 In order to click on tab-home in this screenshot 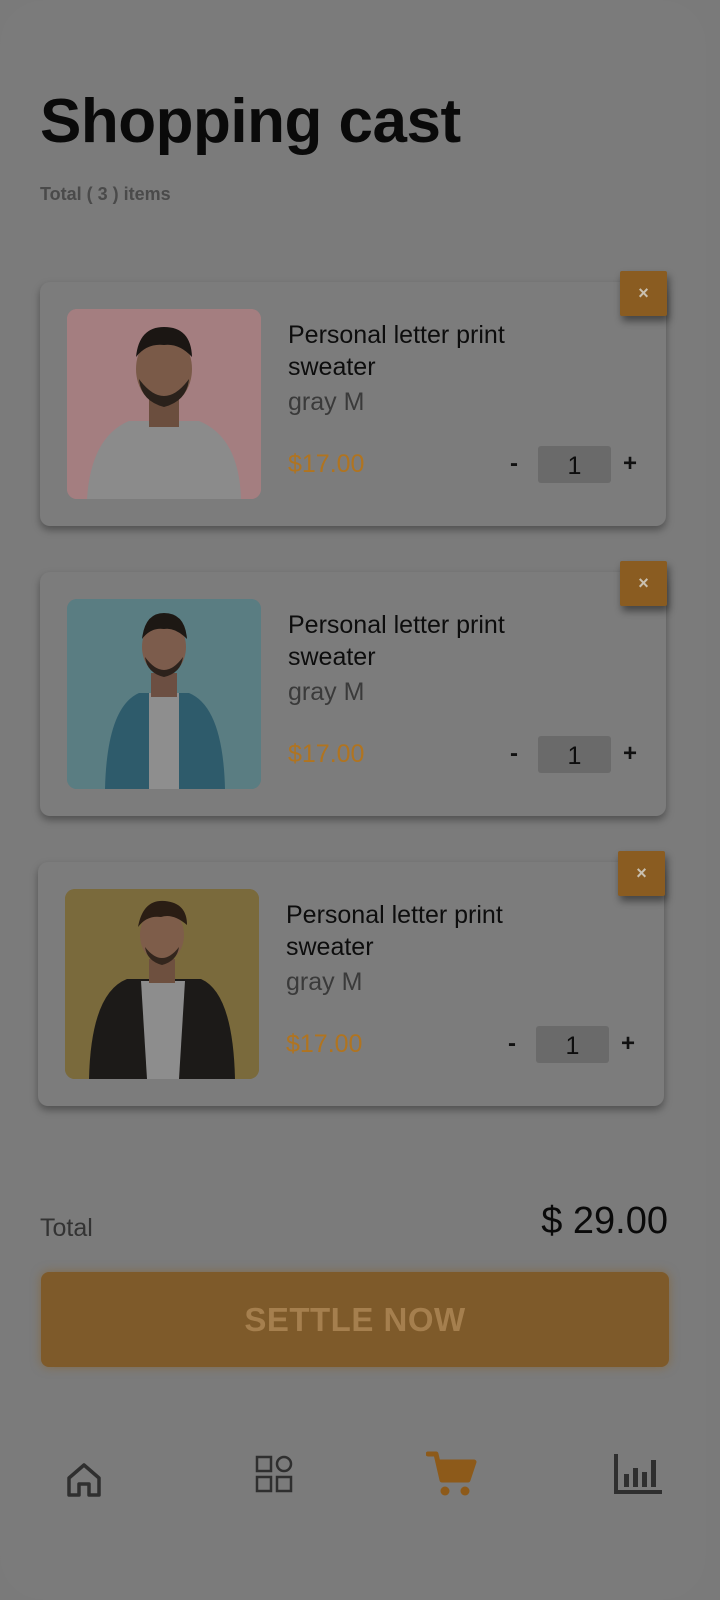, I will do `click(84, 1480)`.